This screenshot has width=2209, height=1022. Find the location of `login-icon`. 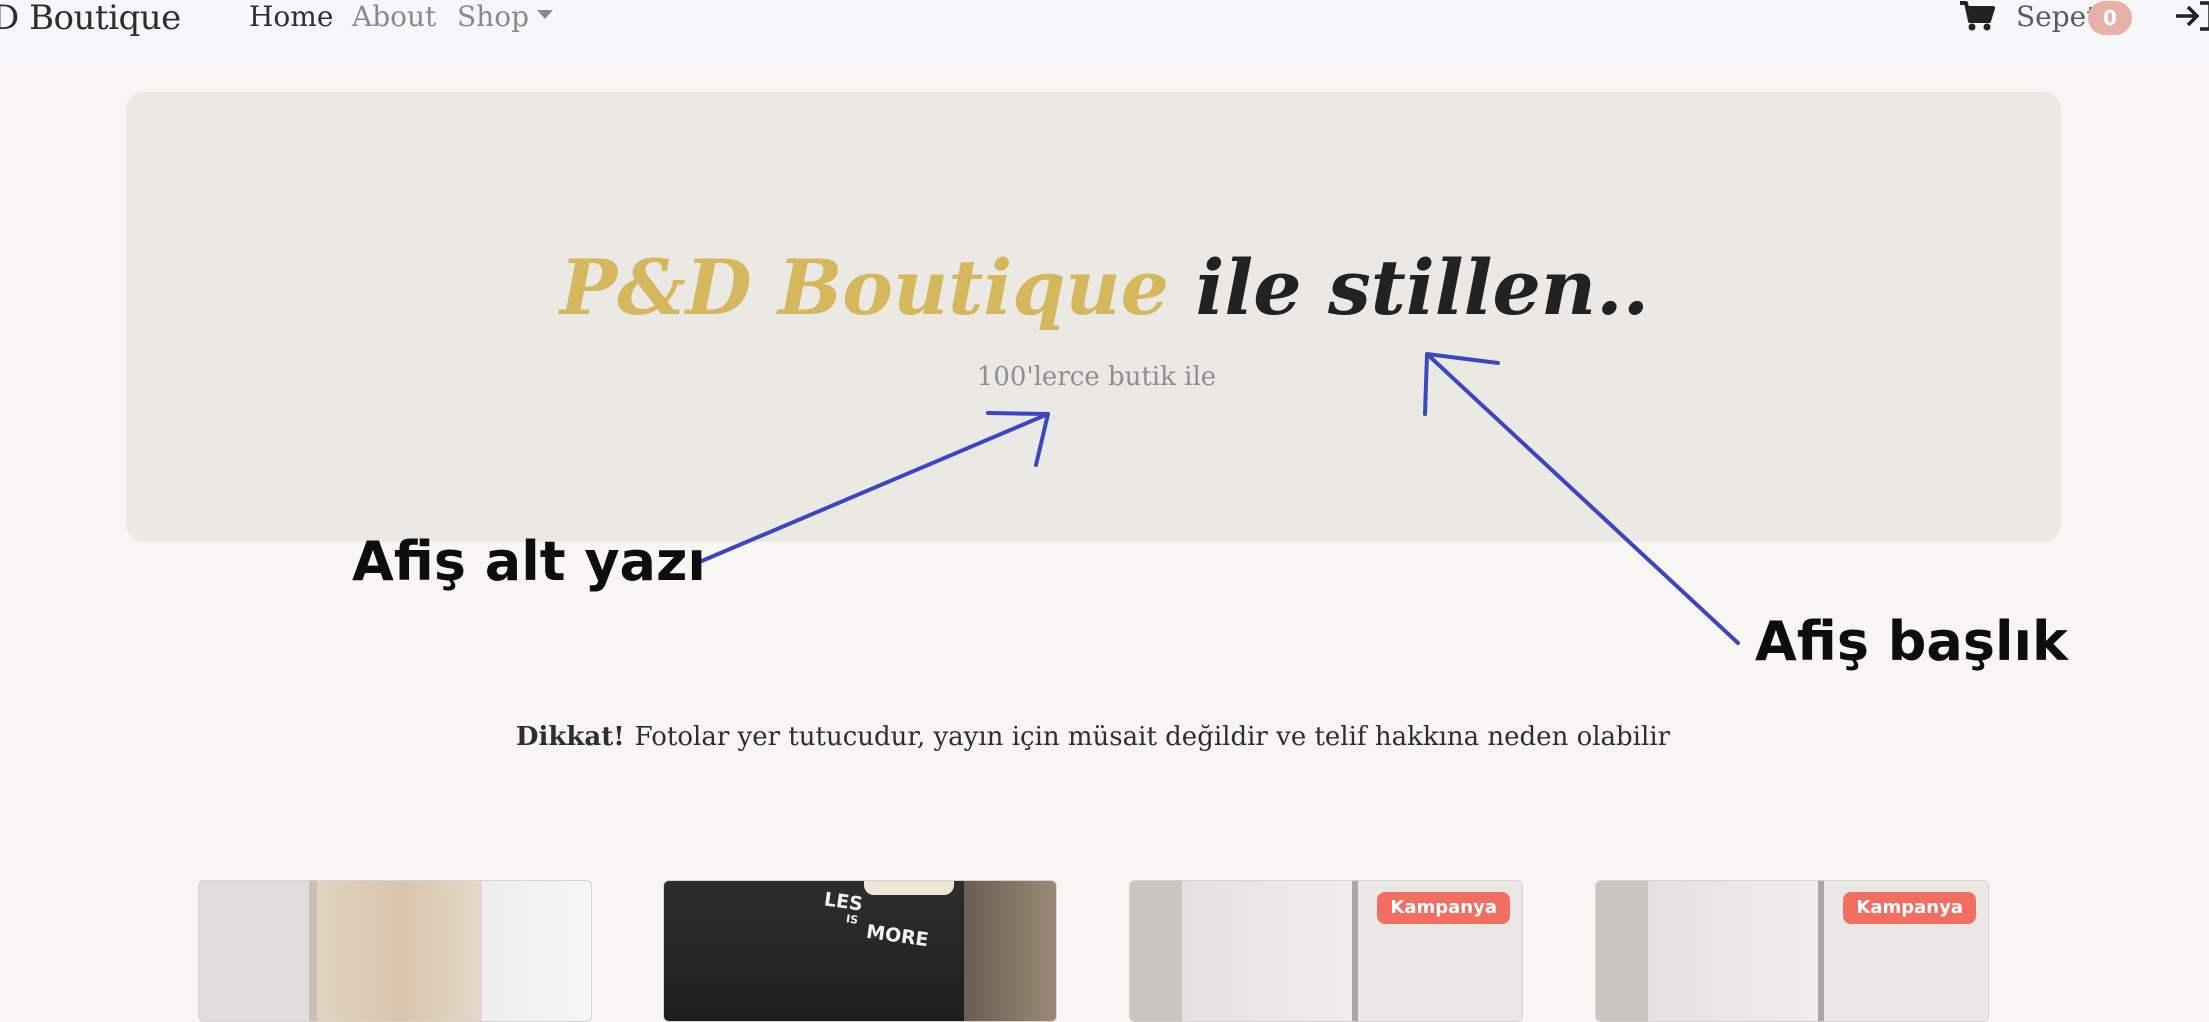

login-icon is located at coordinates (2191, 16).